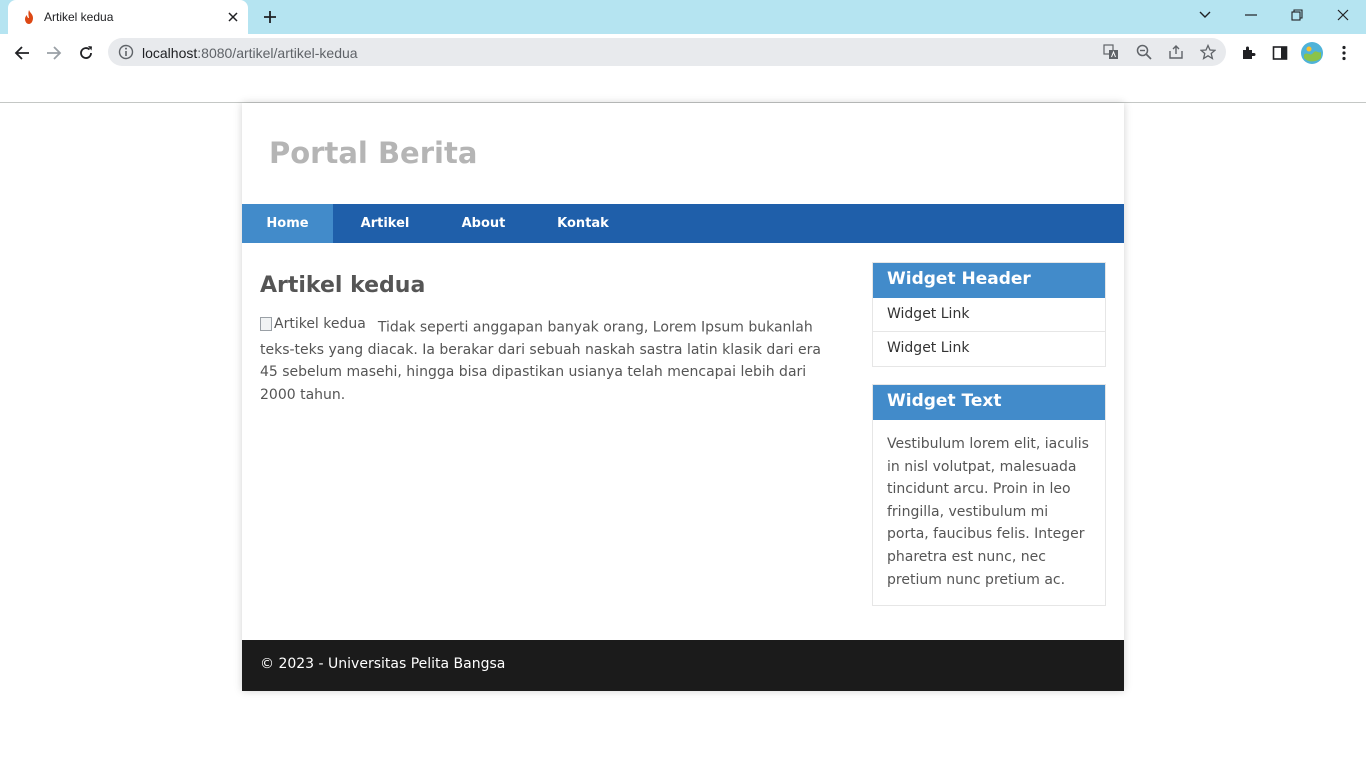 The height and width of the screenshot is (768, 1366). I want to click on side-panel-icon, so click(1280, 53).